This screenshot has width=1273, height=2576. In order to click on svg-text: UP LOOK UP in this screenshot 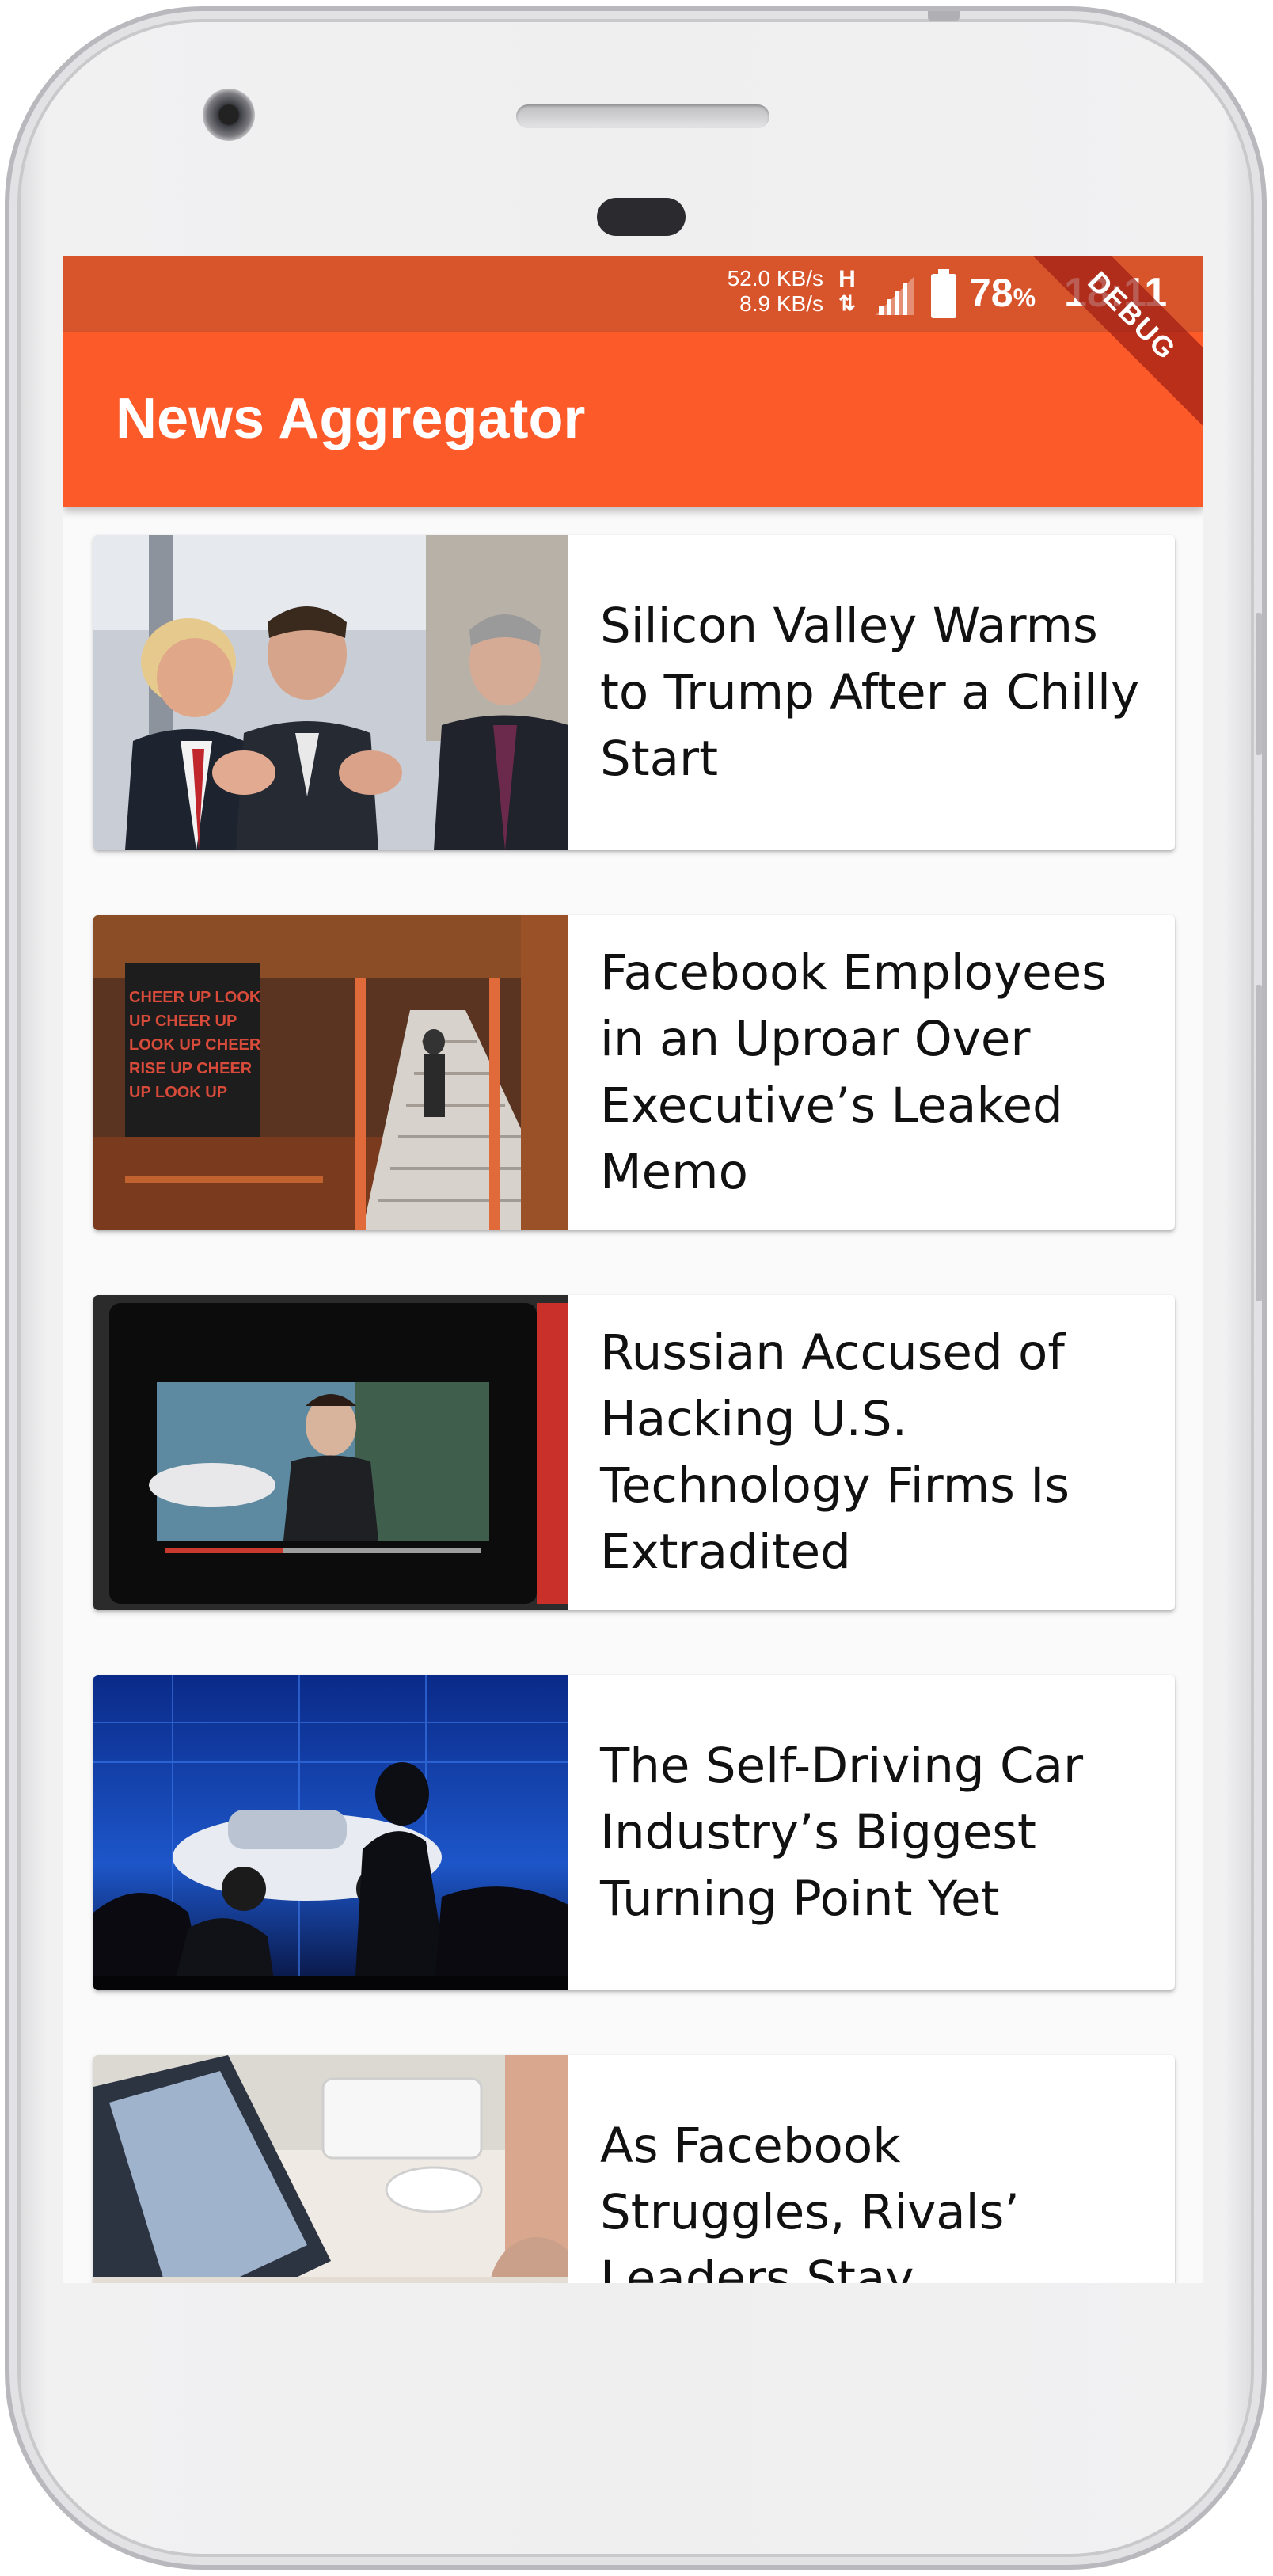, I will do `click(178, 1092)`.